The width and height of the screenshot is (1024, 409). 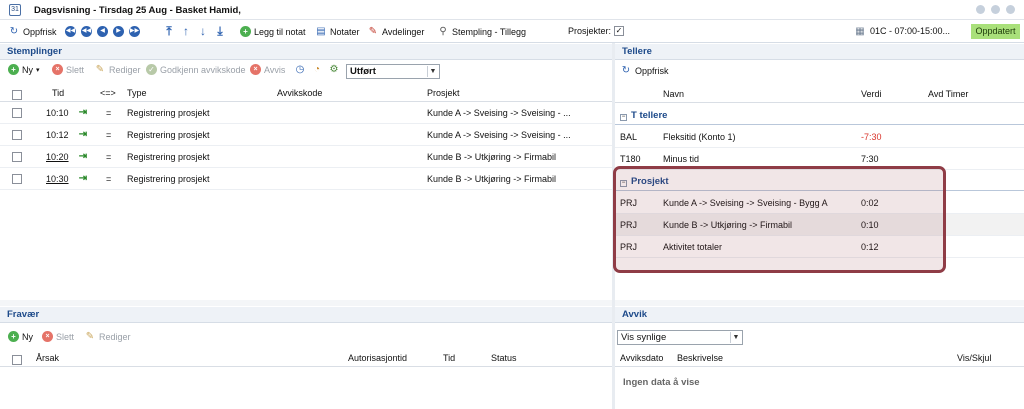 I want to click on column-name: Navn, so click(x=673, y=94).